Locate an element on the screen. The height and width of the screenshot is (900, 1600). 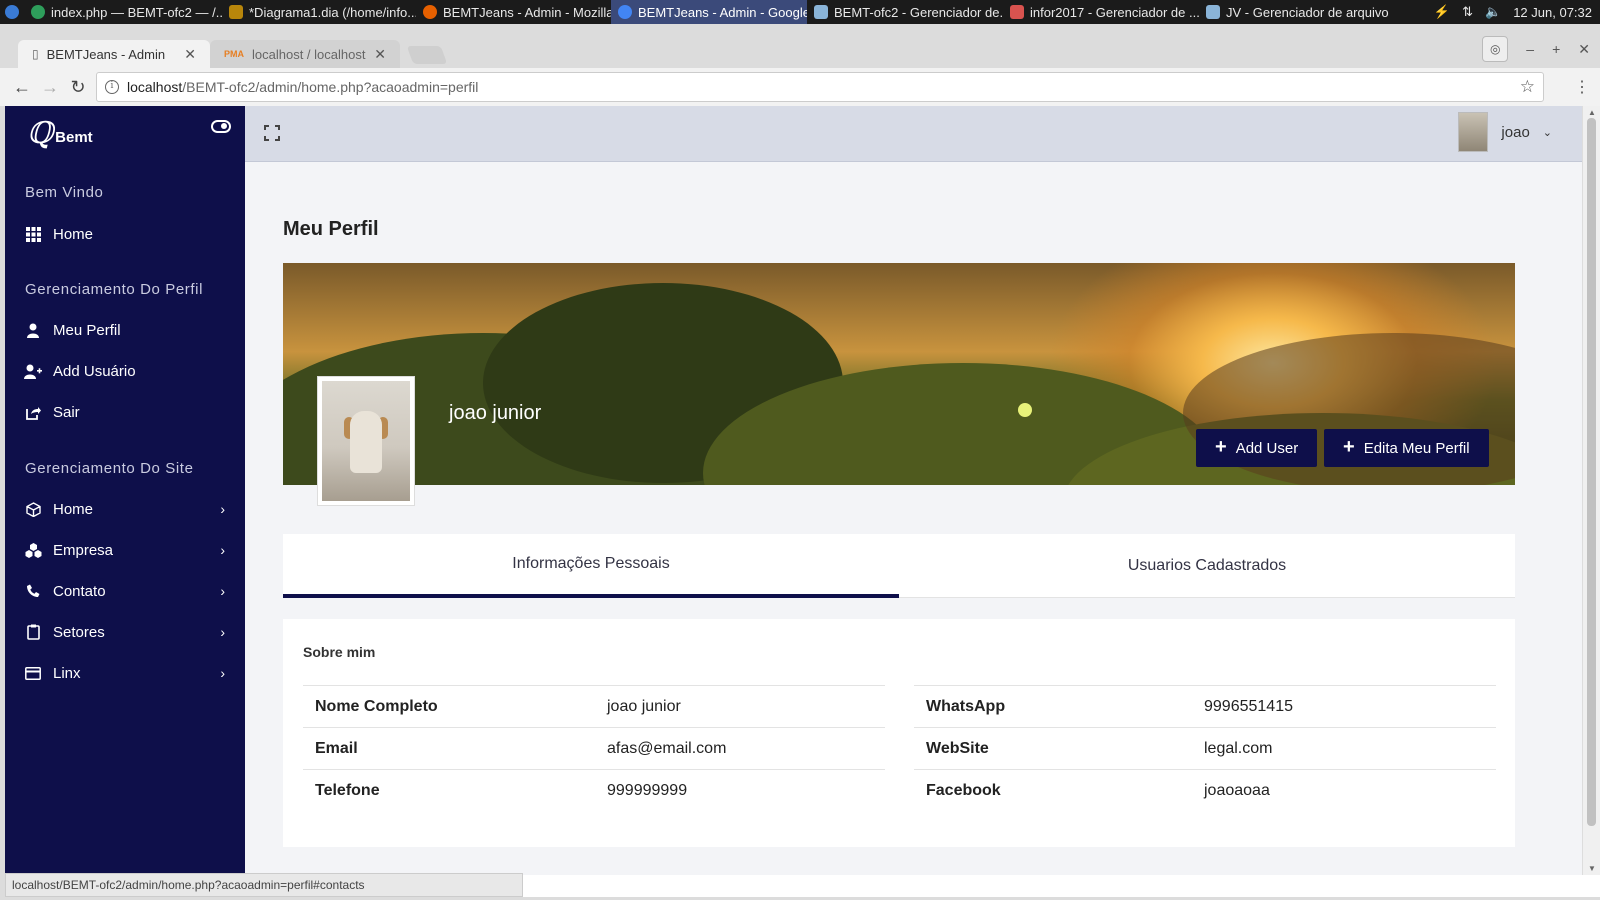
maximize-icon: + is located at coordinates (1556, 49).